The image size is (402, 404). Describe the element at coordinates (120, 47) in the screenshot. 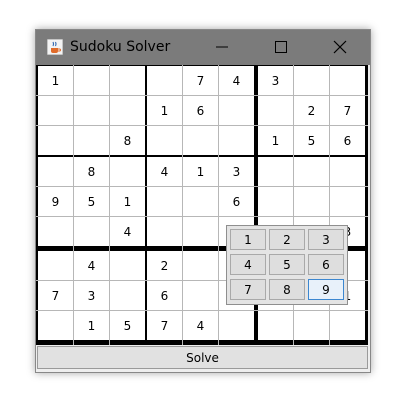

I see `window-title: Sudoku Solver` at that location.